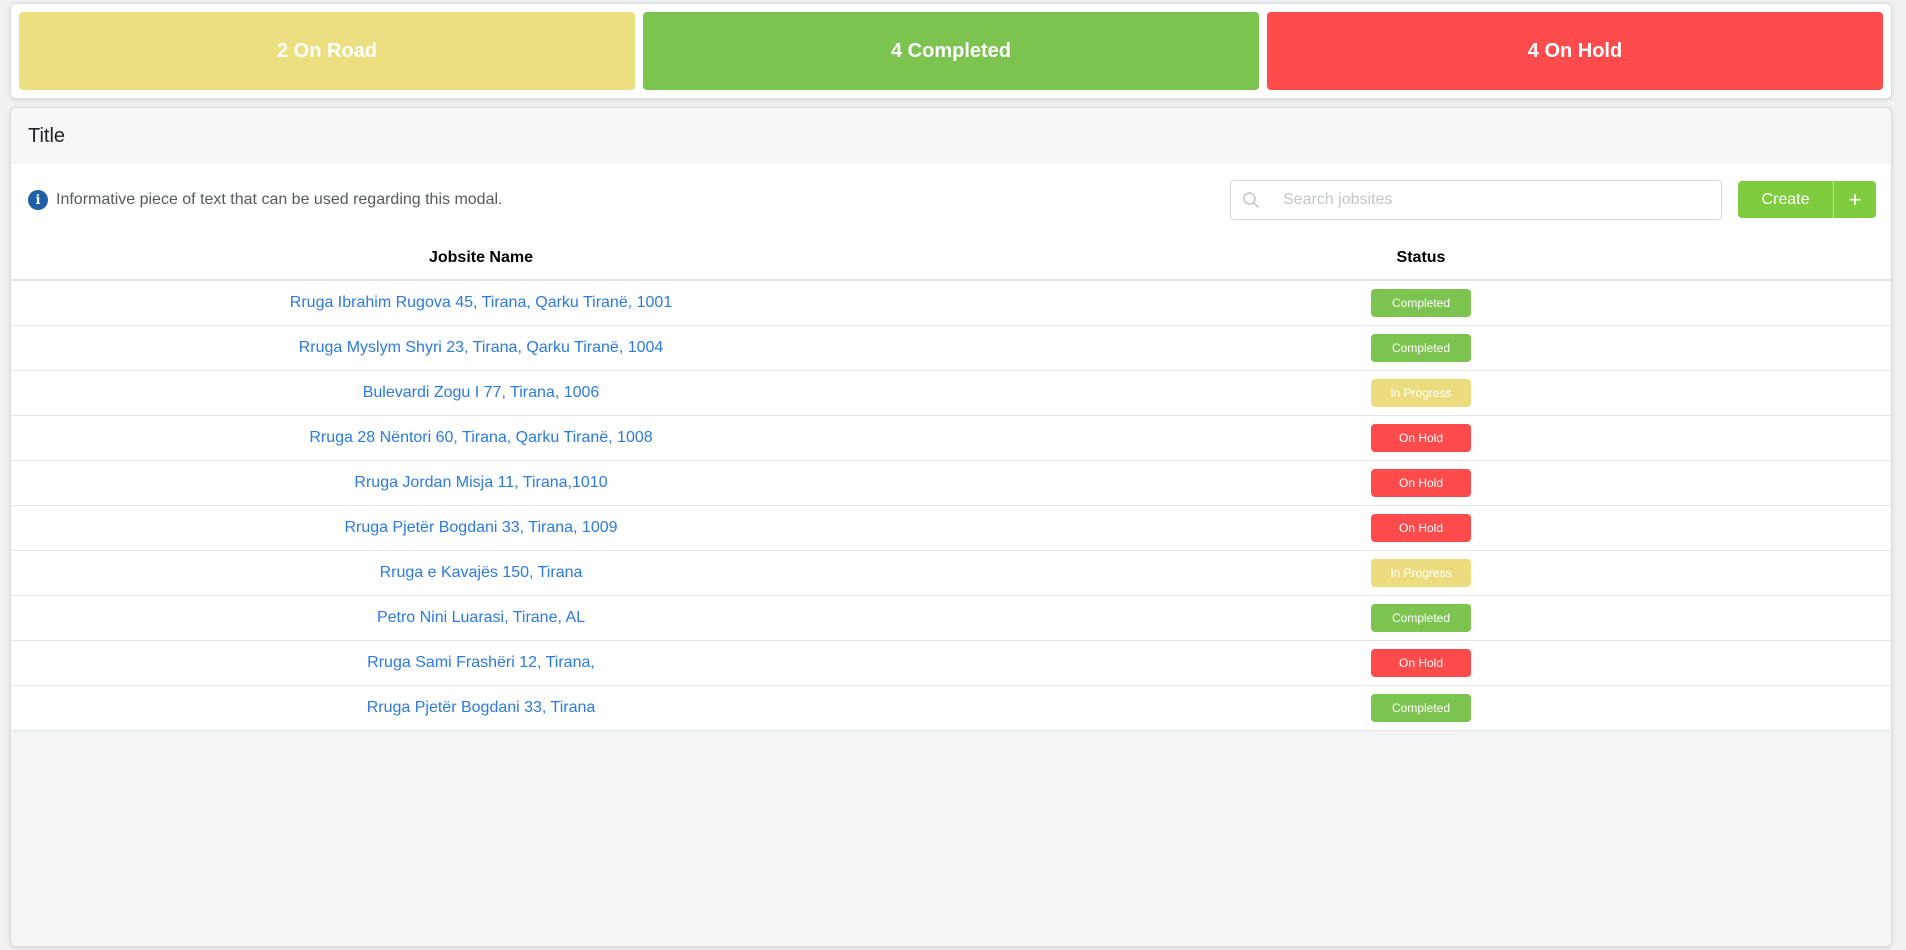 The width and height of the screenshot is (1906, 950). I want to click on jobsite-link: Rruga Jordan Misja 11, Tirana,1010, so click(480, 482).